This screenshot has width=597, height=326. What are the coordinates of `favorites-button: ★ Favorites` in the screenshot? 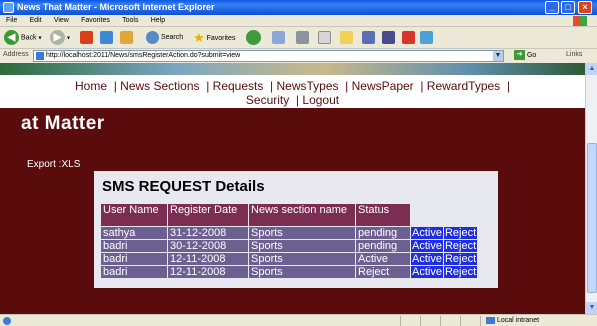 It's located at (214, 38).